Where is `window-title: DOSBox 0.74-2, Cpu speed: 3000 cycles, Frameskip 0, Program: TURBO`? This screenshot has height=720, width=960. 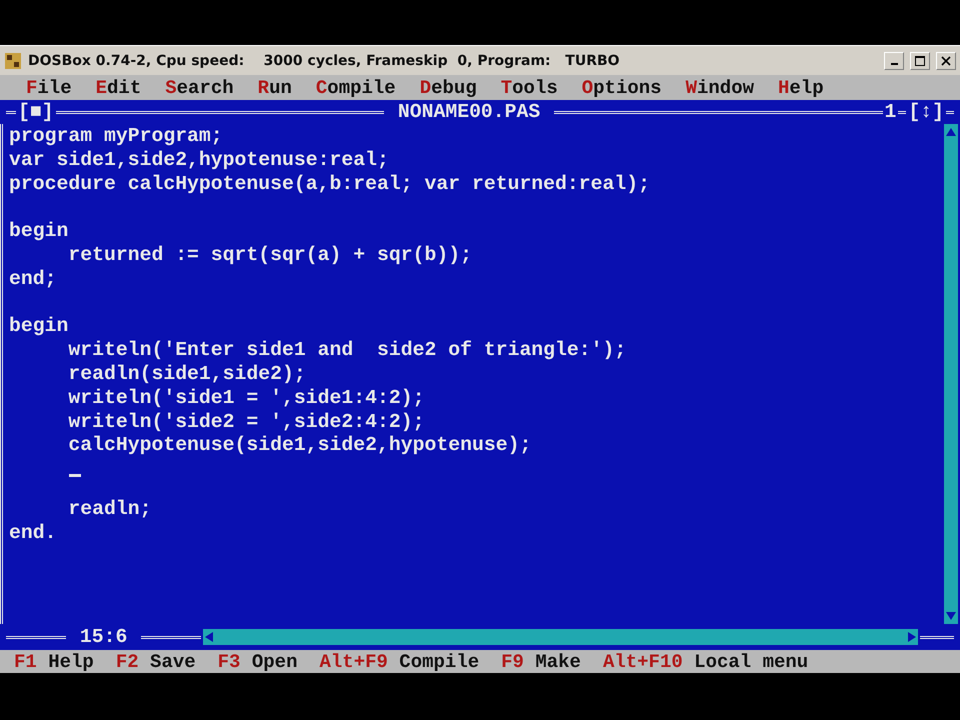 window-title: DOSBox 0.74-2, Cpu speed: 3000 cycles, Frameskip 0, Program: TURBO is located at coordinates (324, 60).